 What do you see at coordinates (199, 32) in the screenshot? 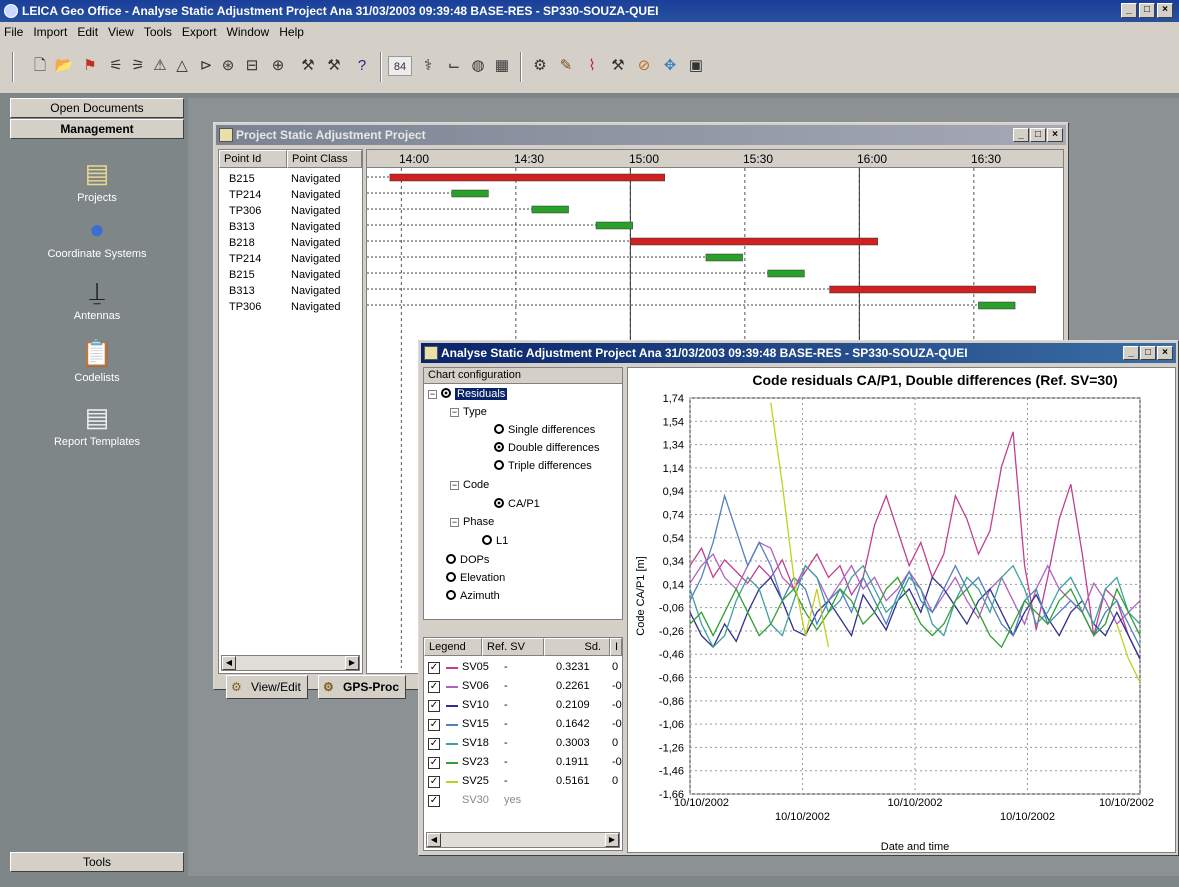
I see `menu-export: Export` at bounding box center [199, 32].